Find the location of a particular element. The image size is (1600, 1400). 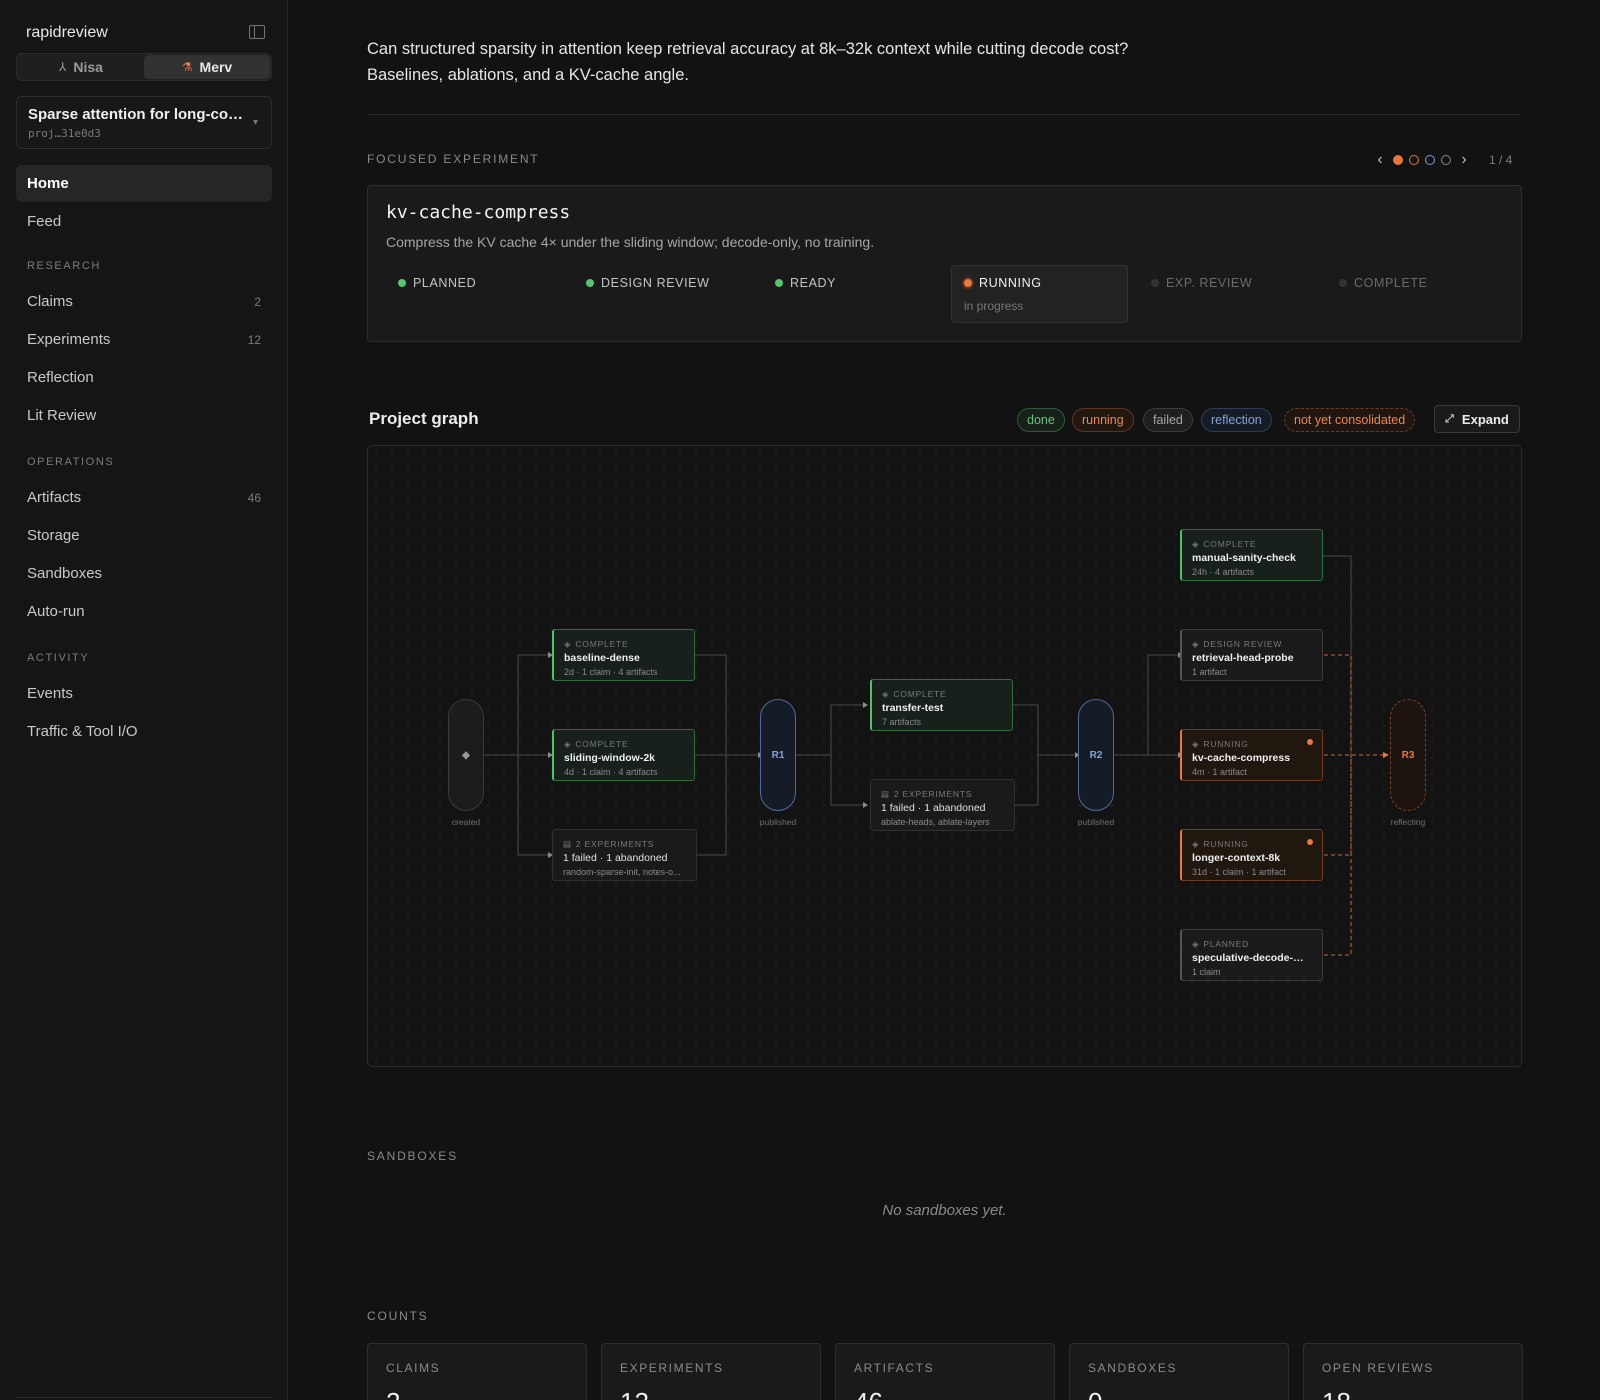

graph-round-r1: R1 is located at coordinates (778, 755).